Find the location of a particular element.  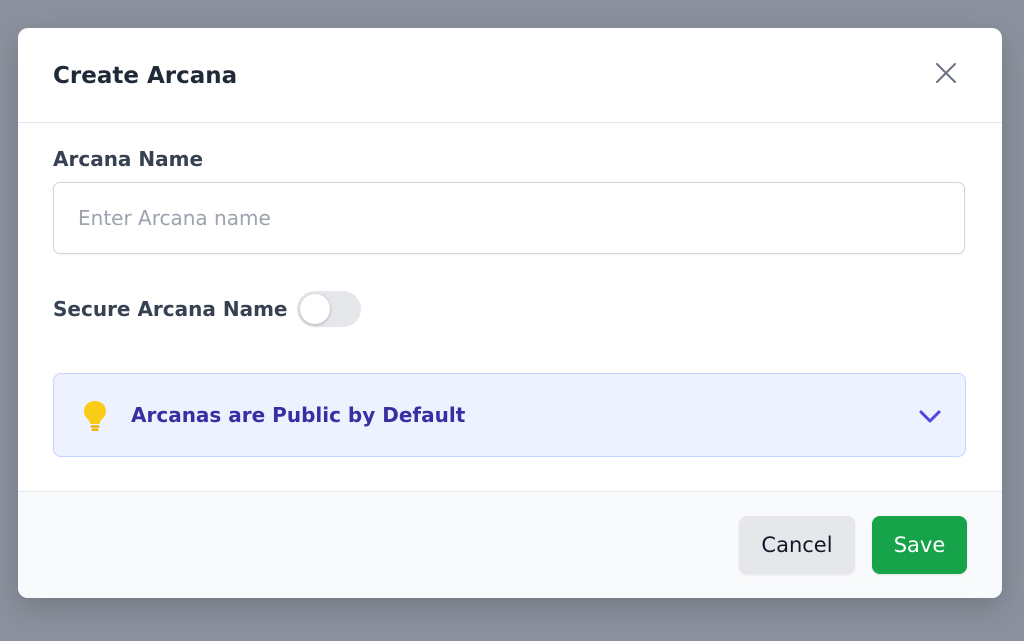

chevron-down-icon is located at coordinates (930, 416).